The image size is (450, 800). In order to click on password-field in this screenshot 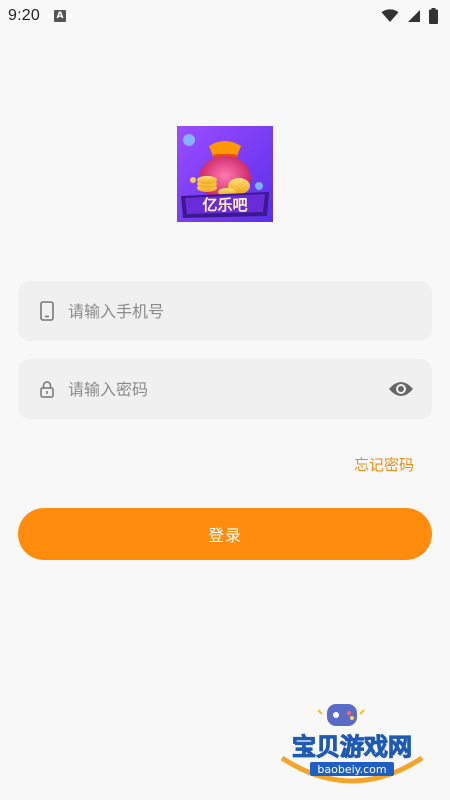, I will do `click(225, 389)`.